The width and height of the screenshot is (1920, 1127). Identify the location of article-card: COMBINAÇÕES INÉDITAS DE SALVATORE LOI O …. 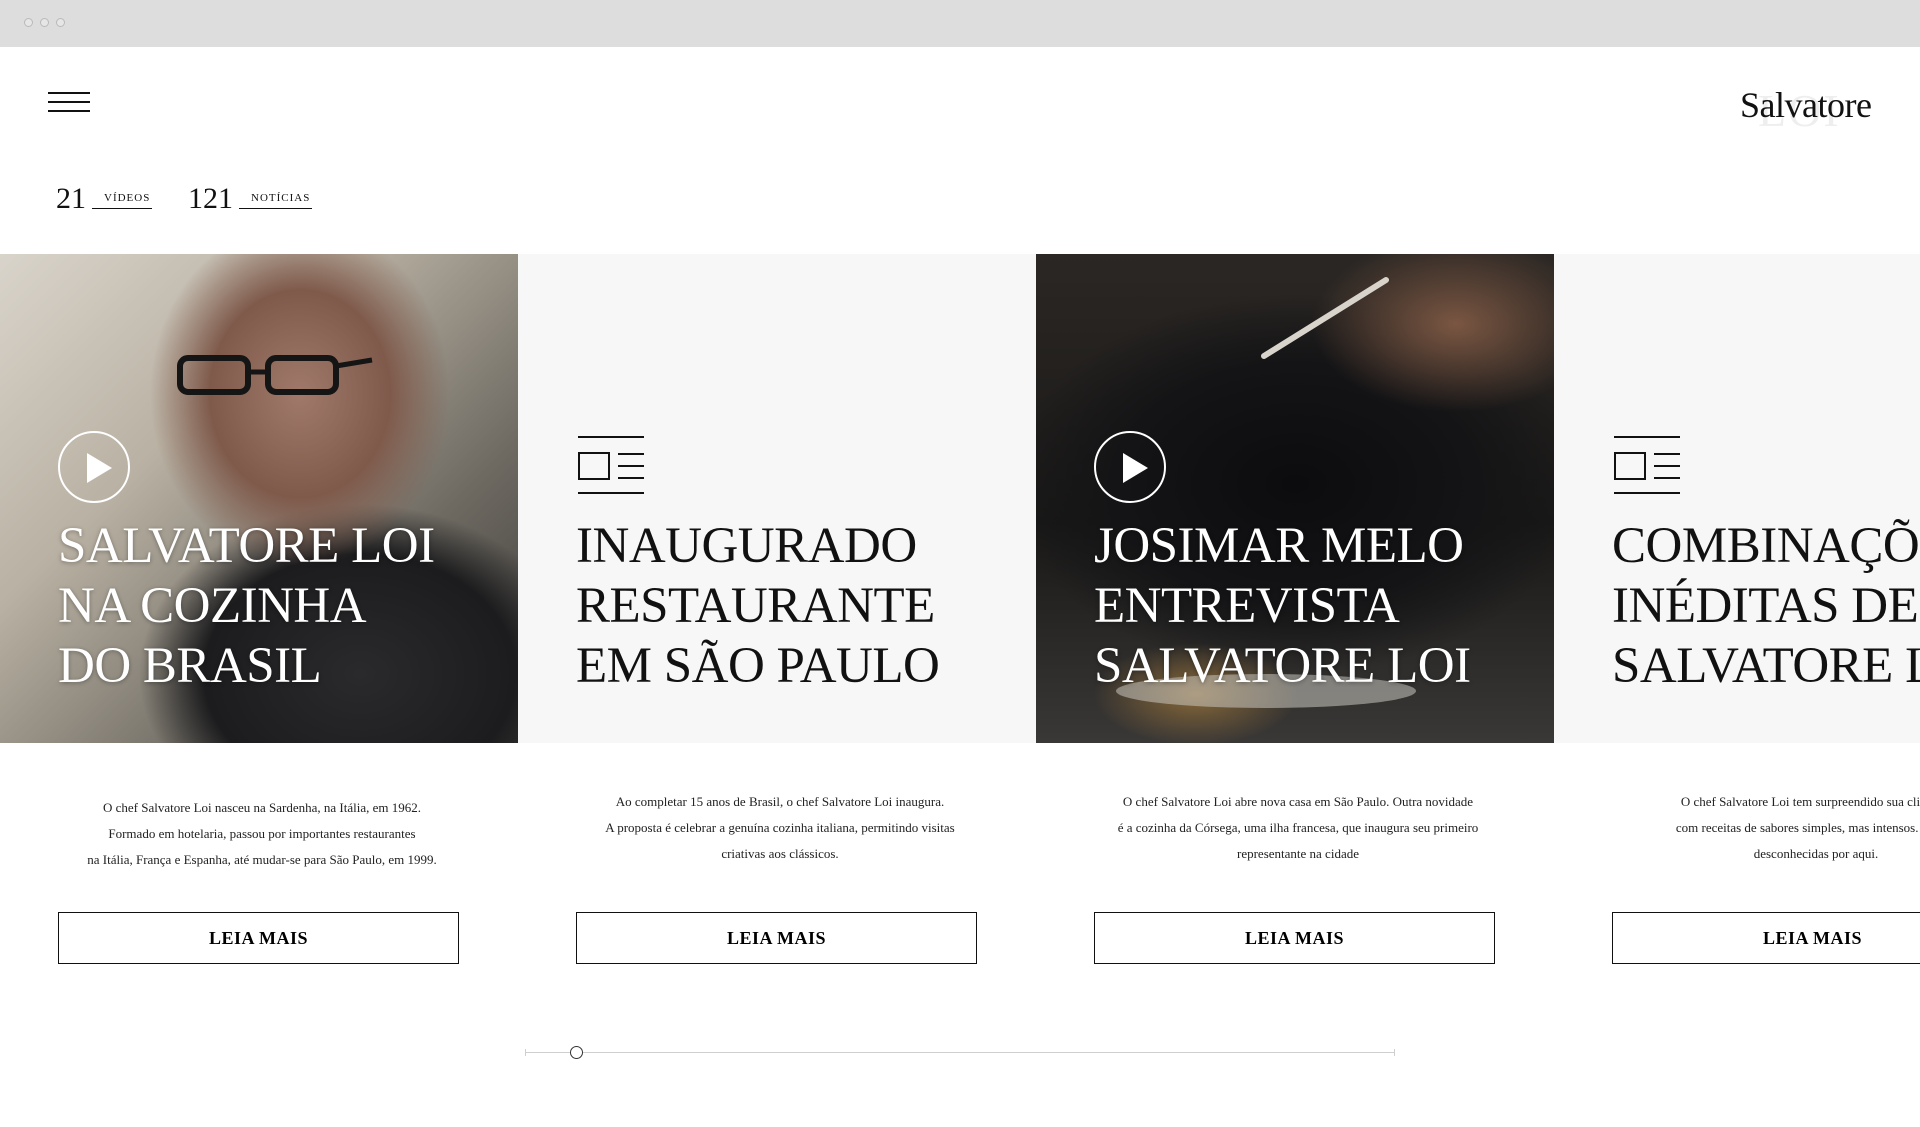
(1737, 624).